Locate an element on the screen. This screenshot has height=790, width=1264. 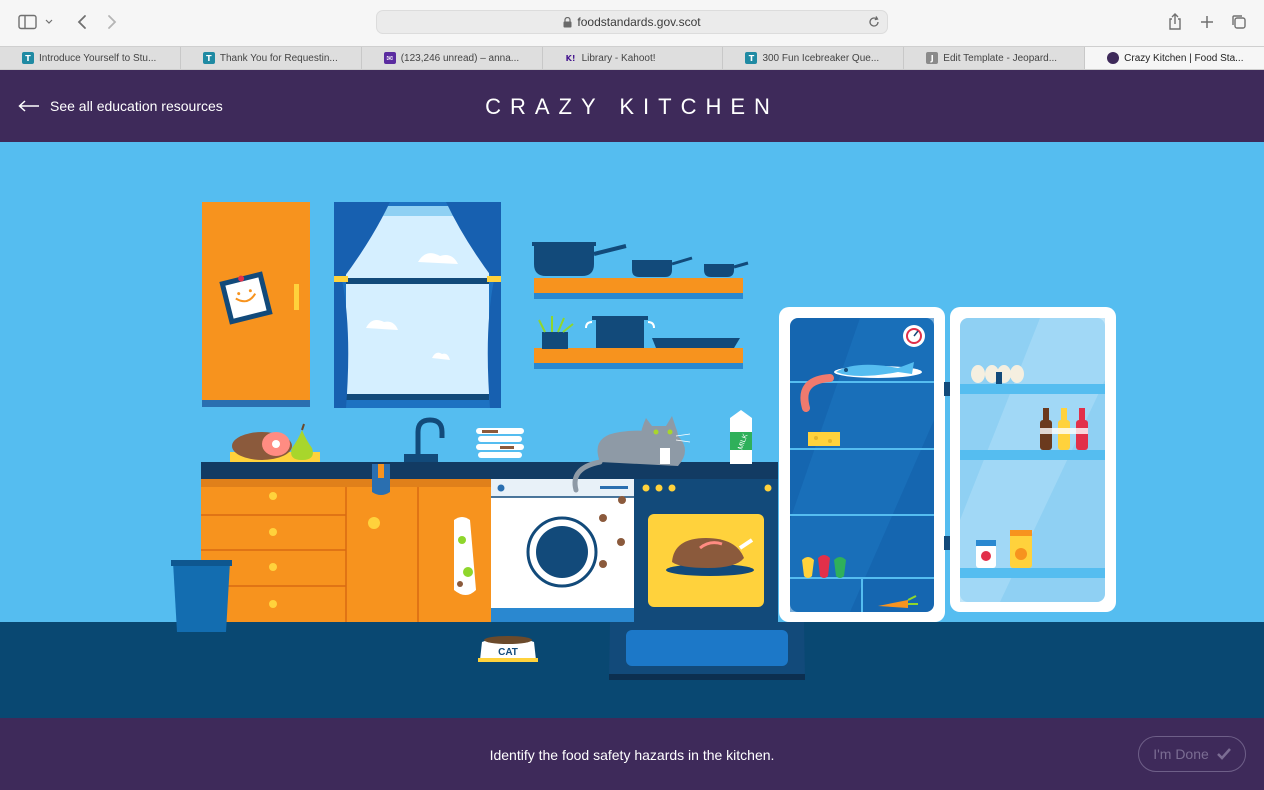
tab-favicon: ✉ is located at coordinates (389, 58).